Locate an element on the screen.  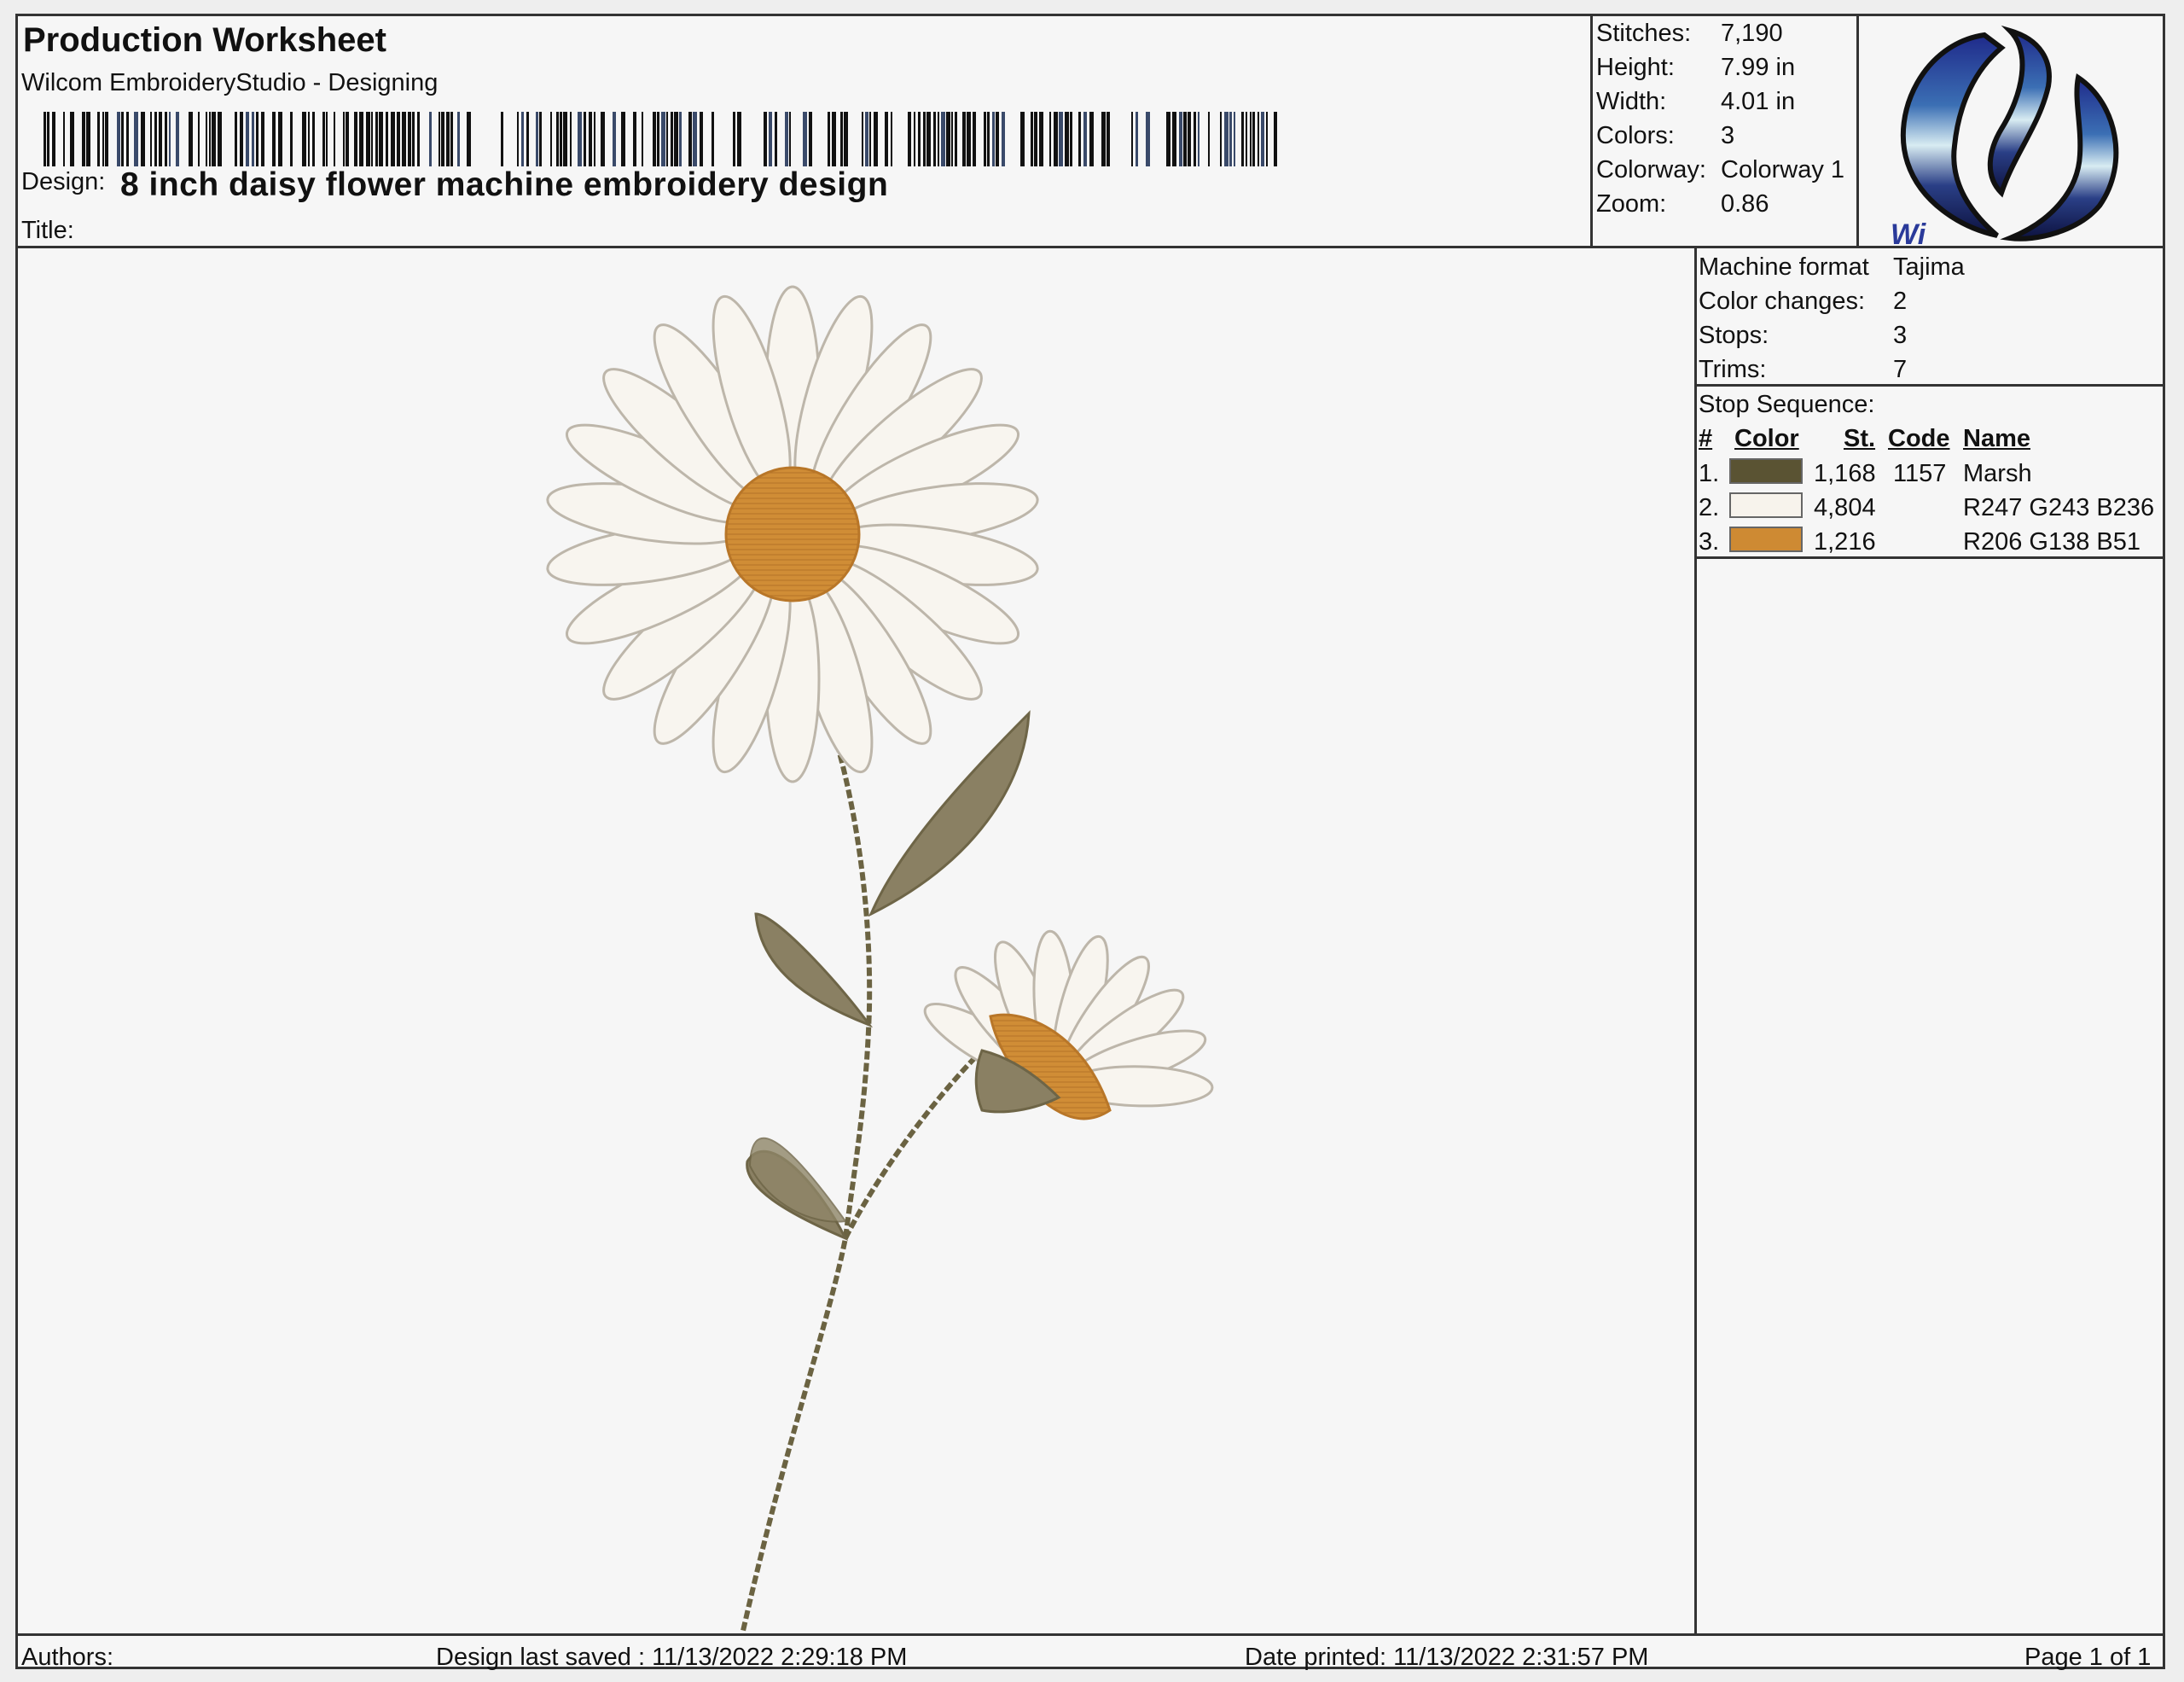
stat-width-value: 4.01 in is located at coordinates (1758, 101).